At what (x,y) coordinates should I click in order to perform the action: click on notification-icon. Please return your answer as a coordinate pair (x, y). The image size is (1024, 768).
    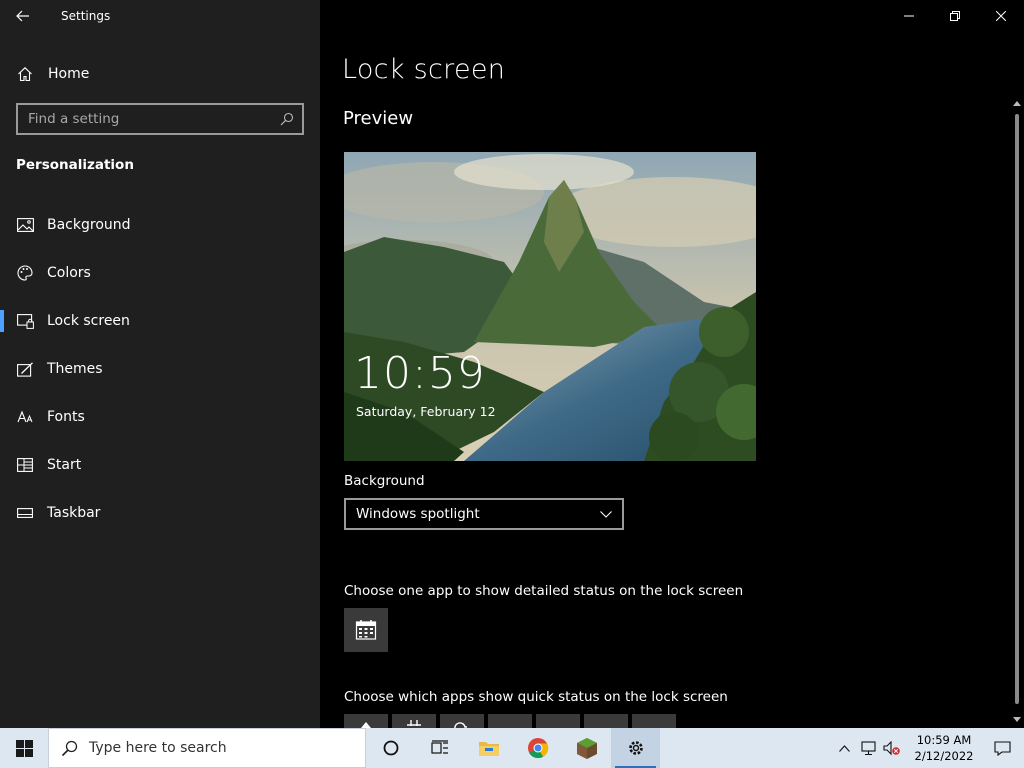
    Looking at the image, I should click on (1002, 748).